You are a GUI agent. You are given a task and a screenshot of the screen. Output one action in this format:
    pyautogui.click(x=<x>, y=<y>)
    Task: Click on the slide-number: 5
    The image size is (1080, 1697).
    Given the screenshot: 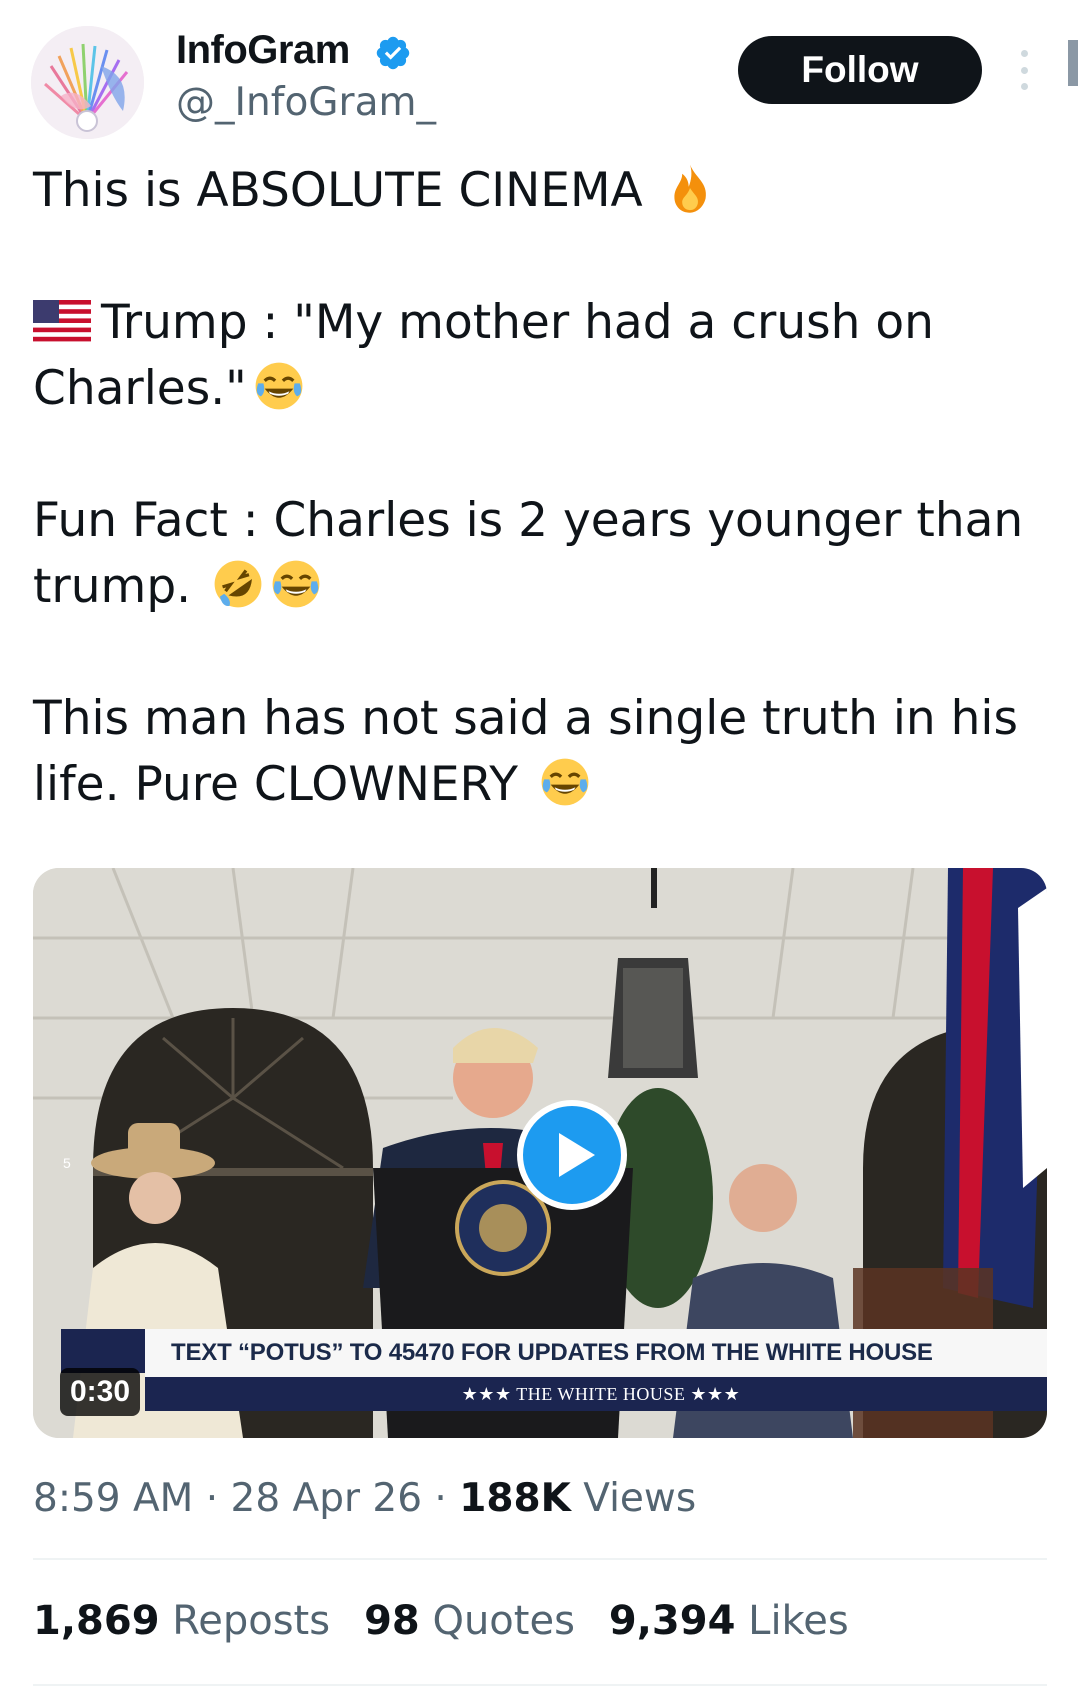 What is the action you would take?
    pyautogui.click(x=67, y=1163)
    